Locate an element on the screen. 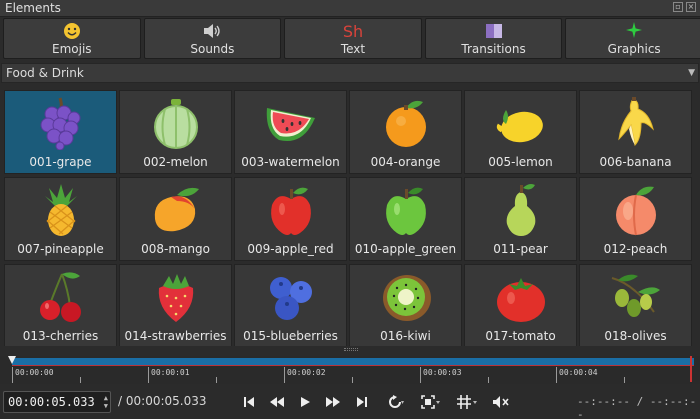  grid-overlay-button is located at coordinates (467, 402).